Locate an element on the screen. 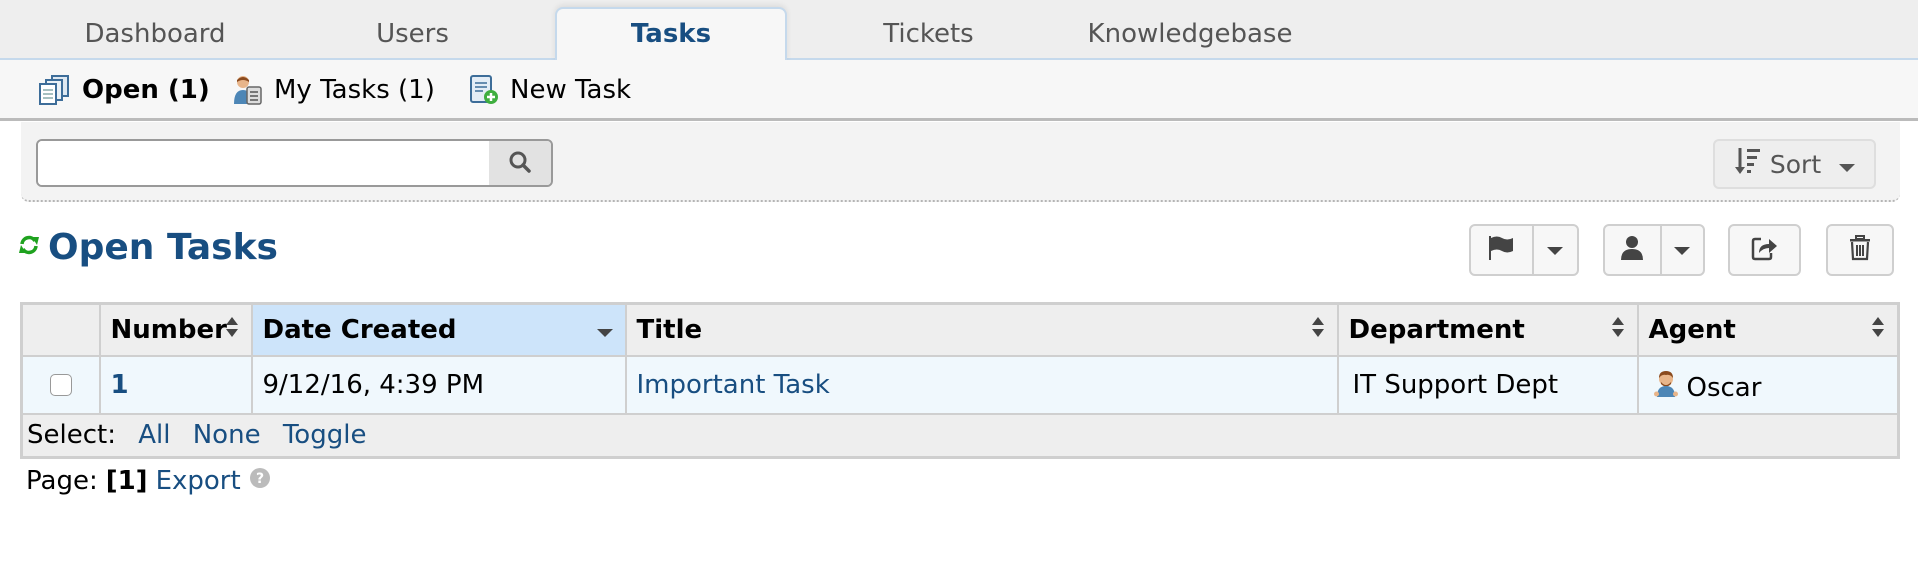 This screenshot has width=1918, height=580. row-checkbox is located at coordinates (60, 385).